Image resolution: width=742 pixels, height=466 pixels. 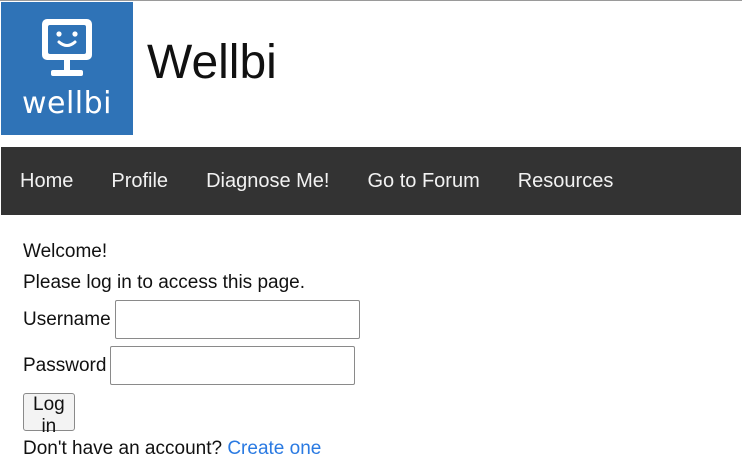 What do you see at coordinates (237, 319) in the screenshot?
I see `username-input` at bounding box center [237, 319].